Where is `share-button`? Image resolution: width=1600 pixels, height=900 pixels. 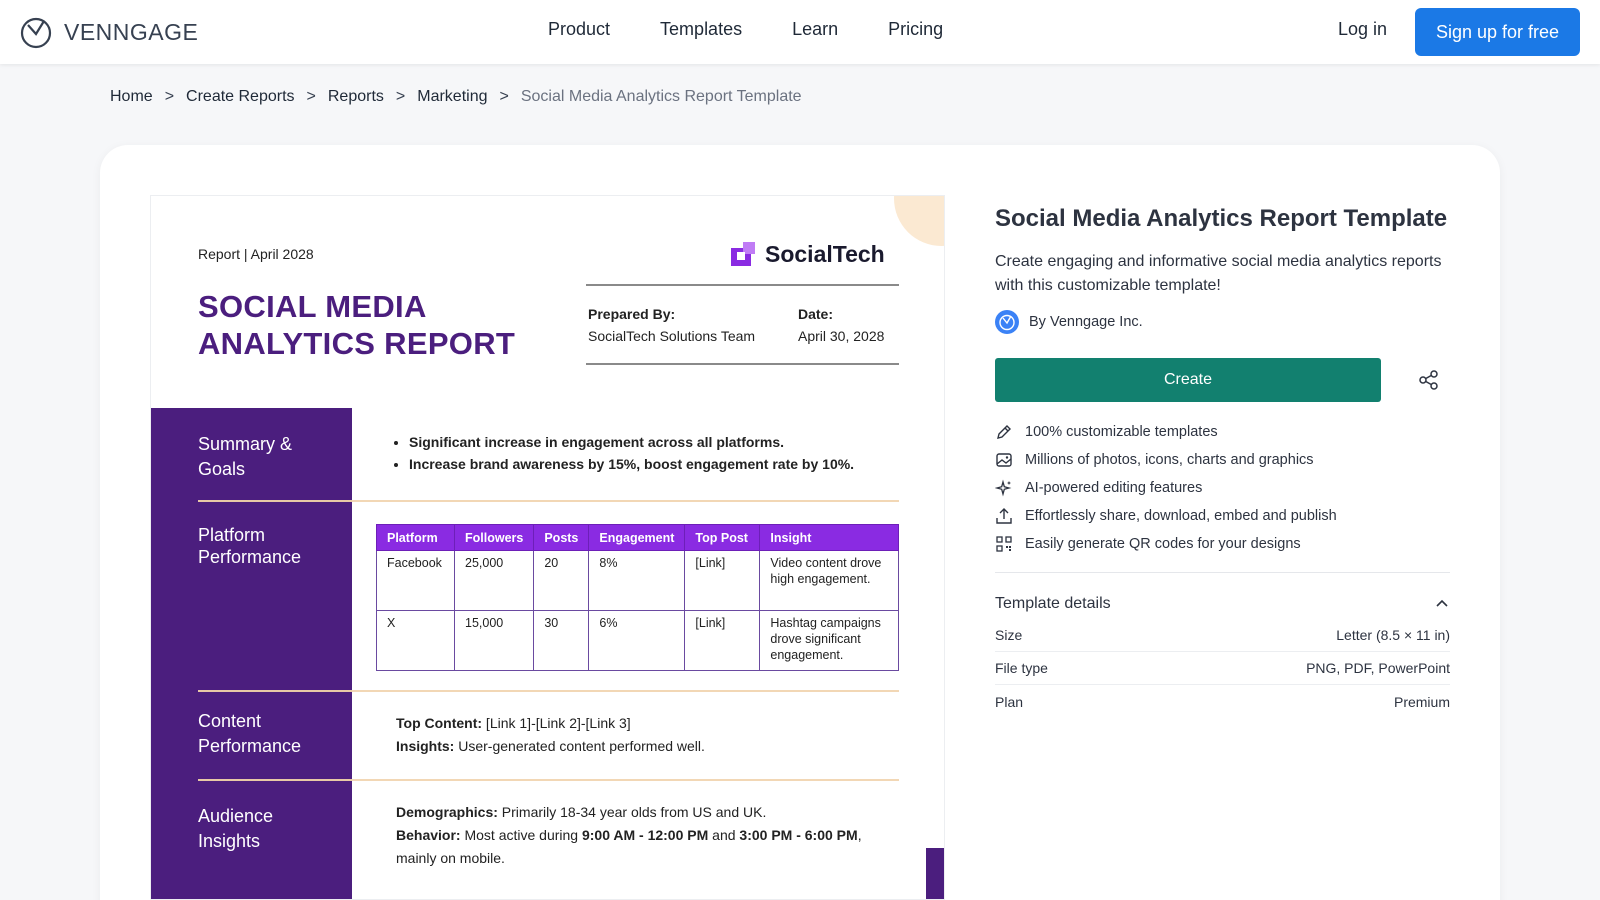 share-button is located at coordinates (1429, 380).